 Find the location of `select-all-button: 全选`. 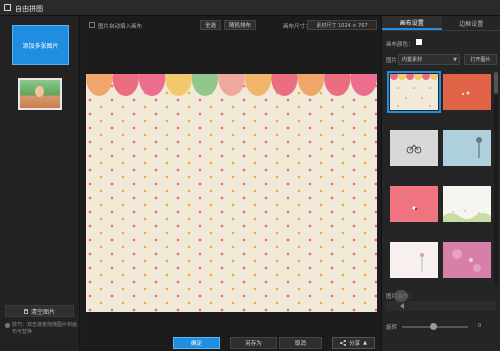

select-all-button: 全选 is located at coordinates (210, 25).